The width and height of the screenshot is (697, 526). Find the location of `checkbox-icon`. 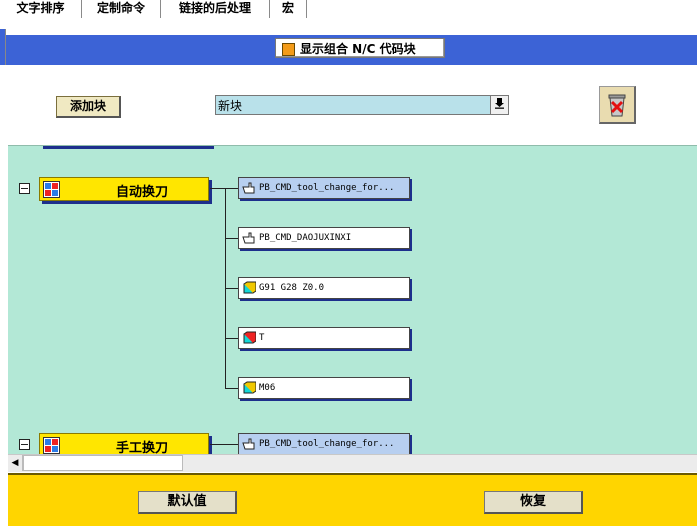

checkbox-icon is located at coordinates (288, 49).